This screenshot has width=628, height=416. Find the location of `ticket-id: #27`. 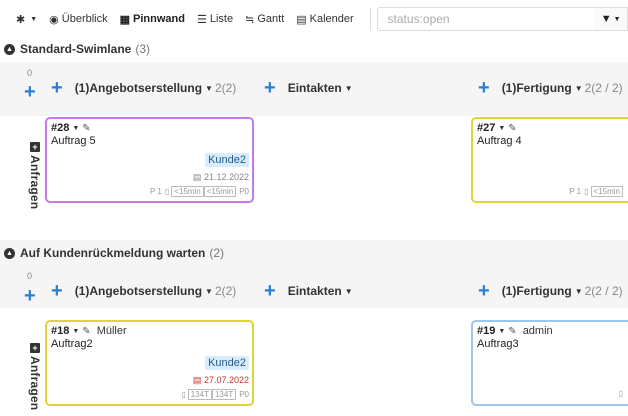

ticket-id: #27 is located at coordinates (486, 128).